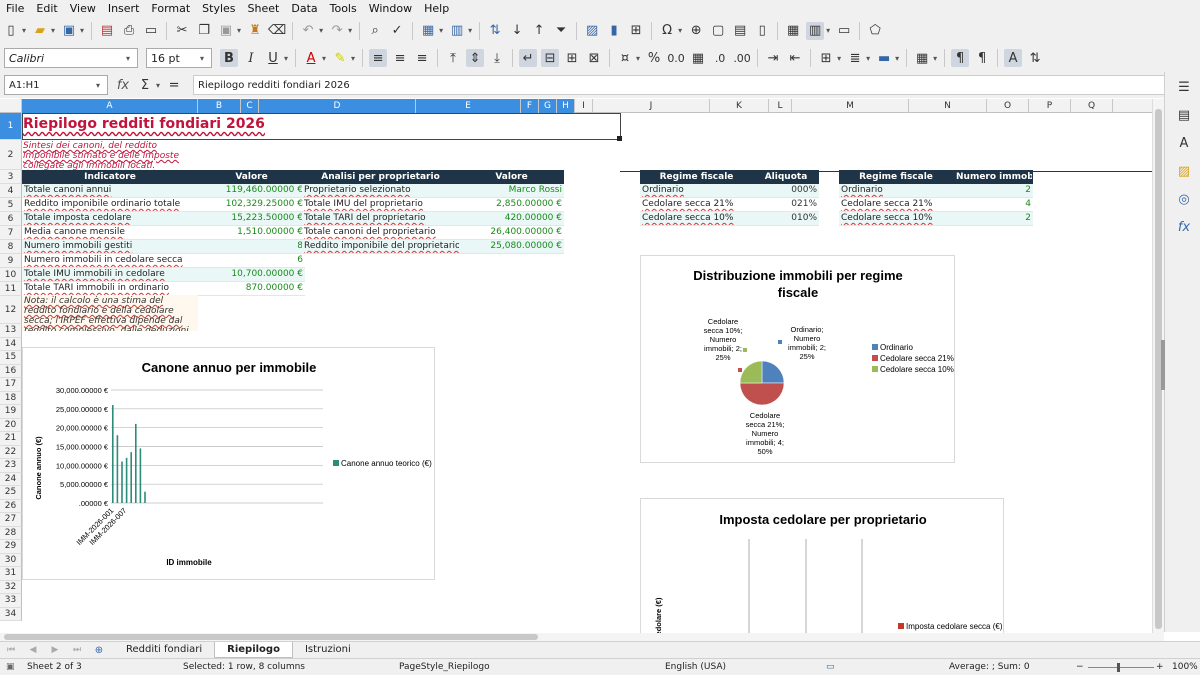  Describe the element at coordinates (511, 177) in the screenshot. I see `owner-header: Valore` at that location.